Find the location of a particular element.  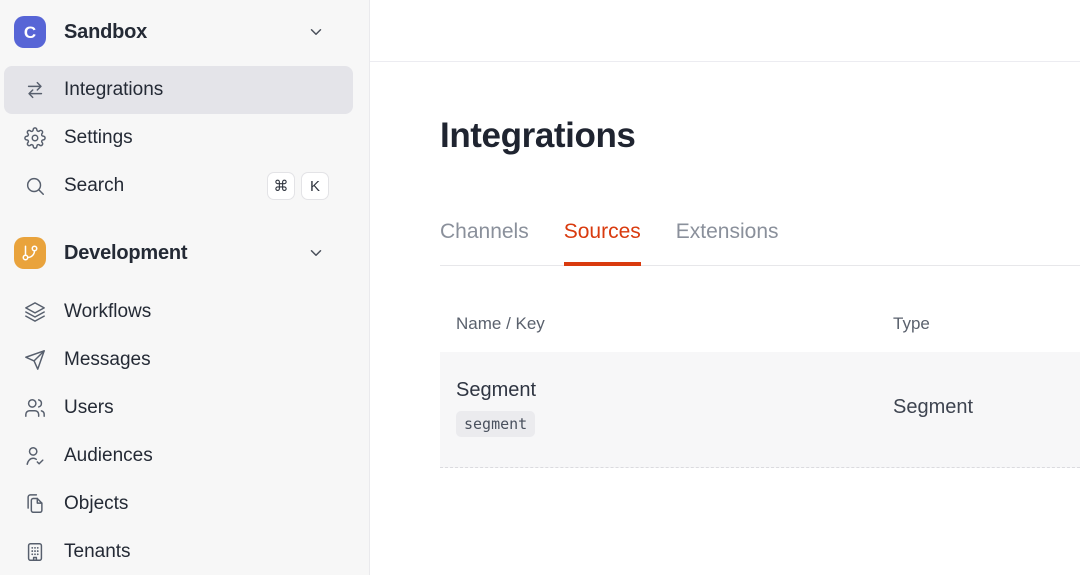

sidebar-item-label: Integrations is located at coordinates (114, 89).